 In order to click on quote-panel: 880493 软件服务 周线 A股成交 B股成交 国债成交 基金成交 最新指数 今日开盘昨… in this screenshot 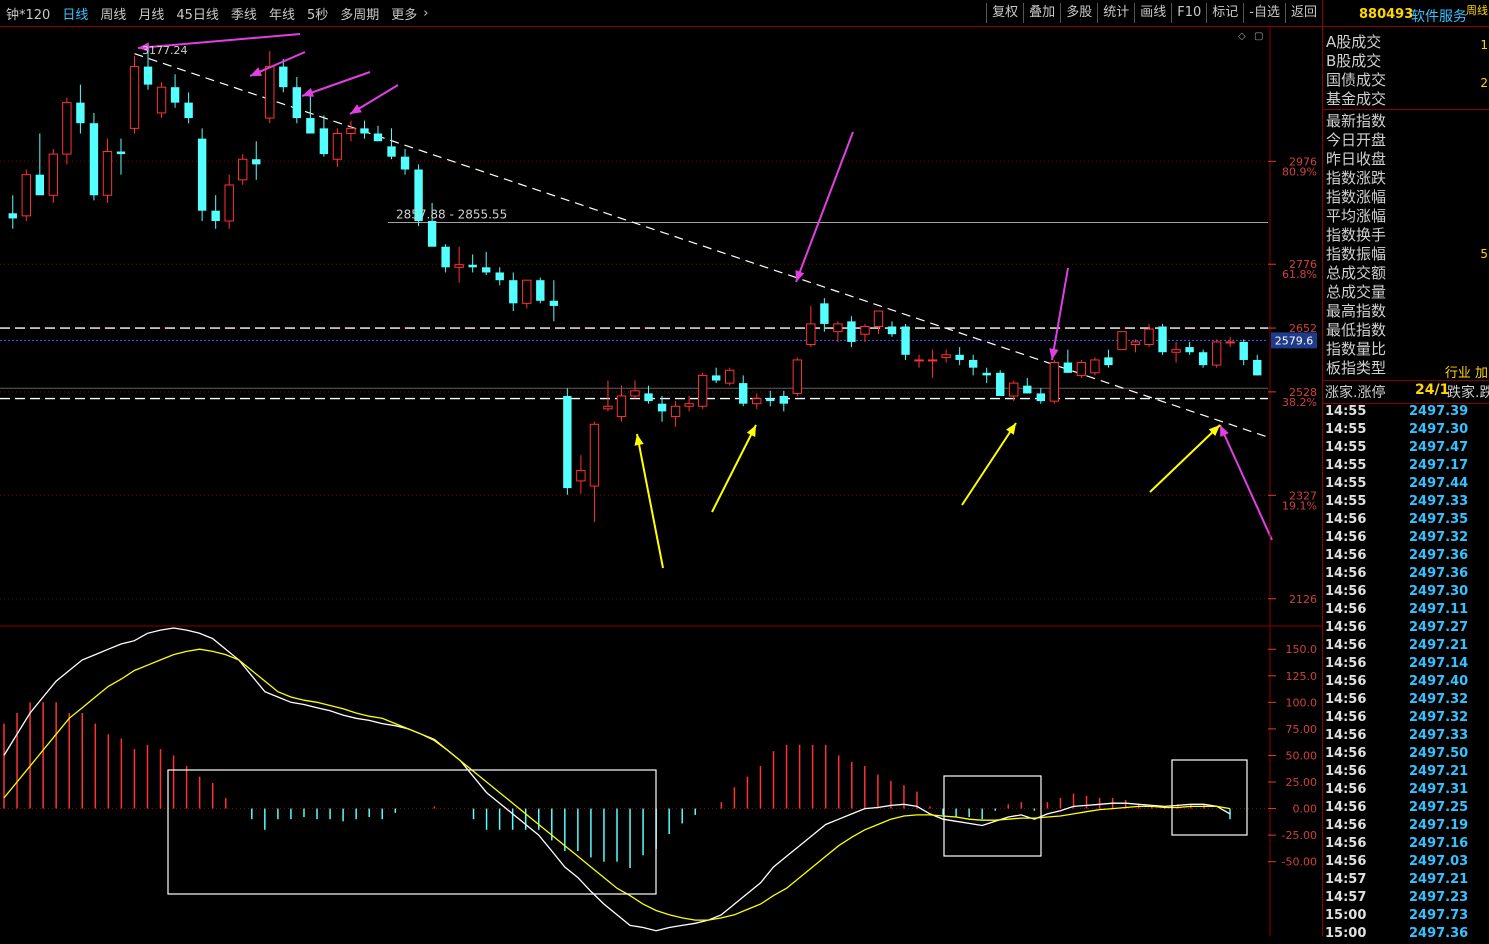, I will do `click(1405, 470)`.